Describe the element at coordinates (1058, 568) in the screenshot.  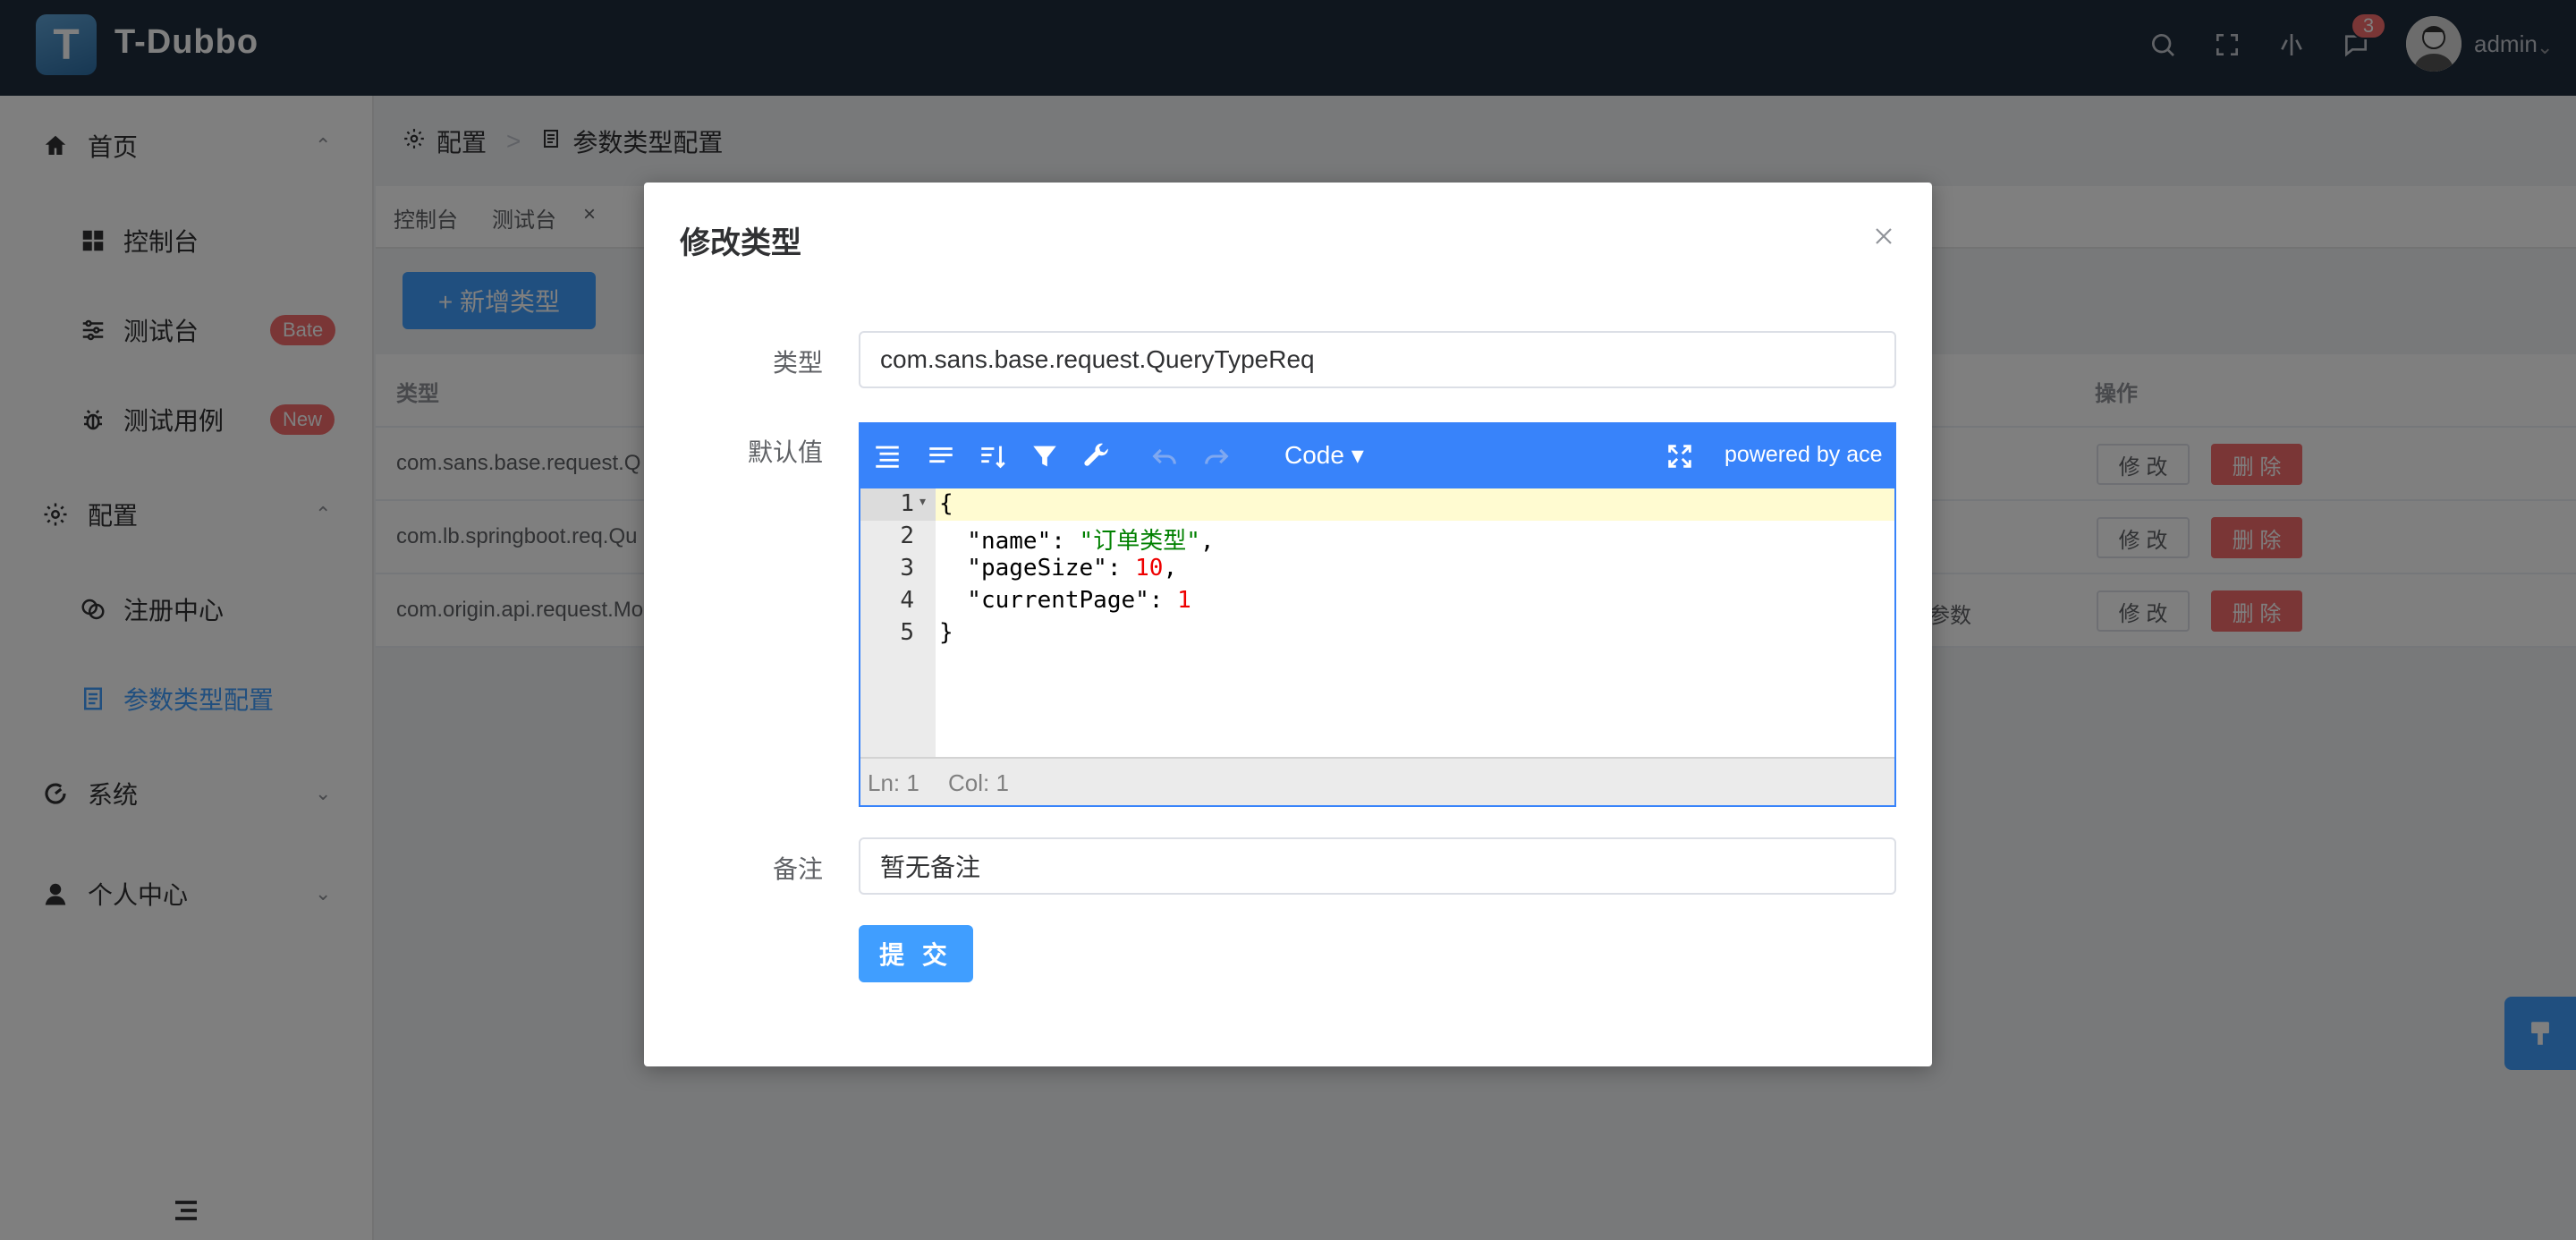
I see `code-line: "pageSize": 10,` at that location.